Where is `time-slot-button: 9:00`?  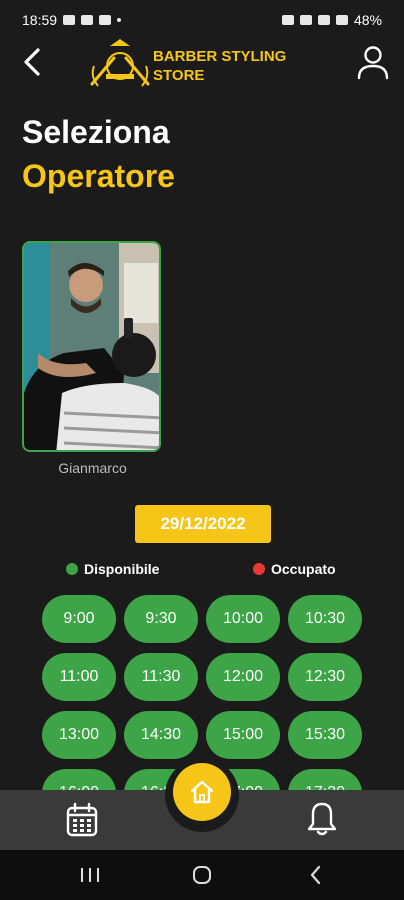
time-slot-button: 9:00 is located at coordinates (79, 619).